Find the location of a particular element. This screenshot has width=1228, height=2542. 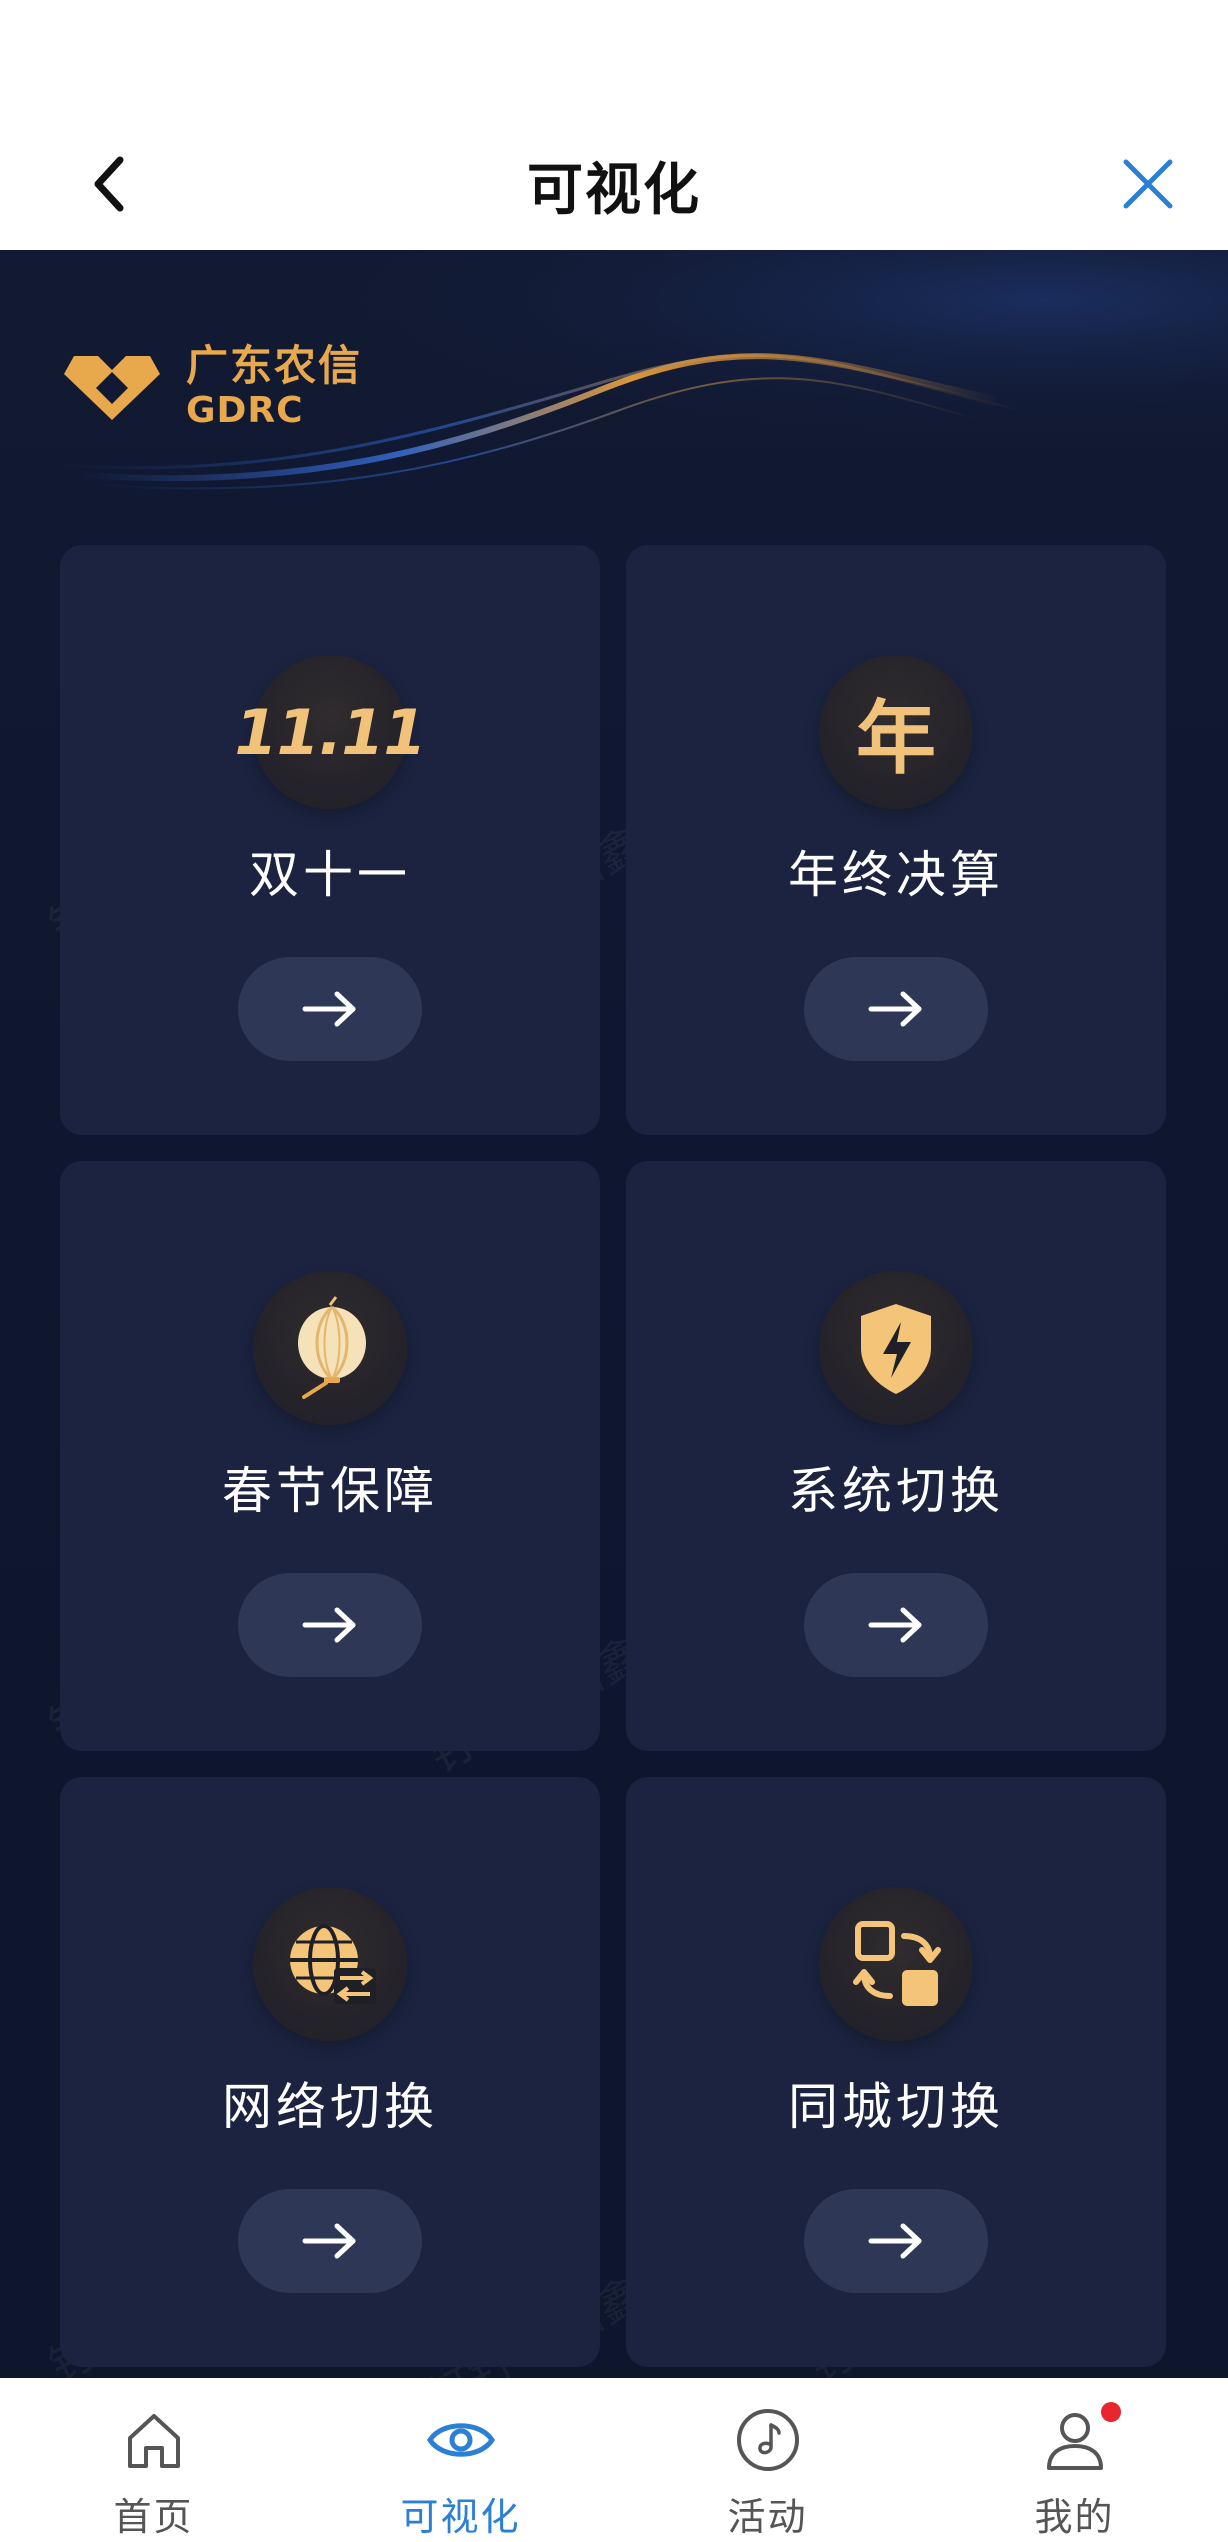

close-button is located at coordinates (1148, 184).